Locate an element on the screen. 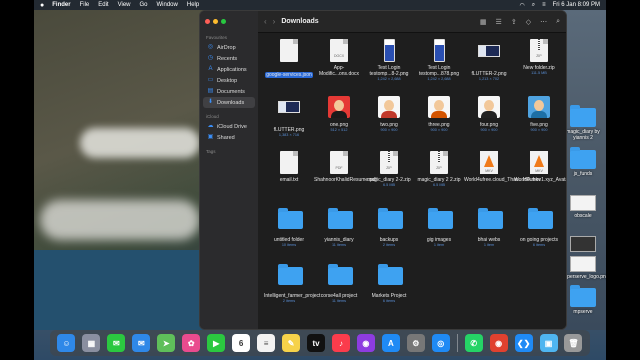  file-item: three.png 900 × 900 is located at coordinates (439, 114).